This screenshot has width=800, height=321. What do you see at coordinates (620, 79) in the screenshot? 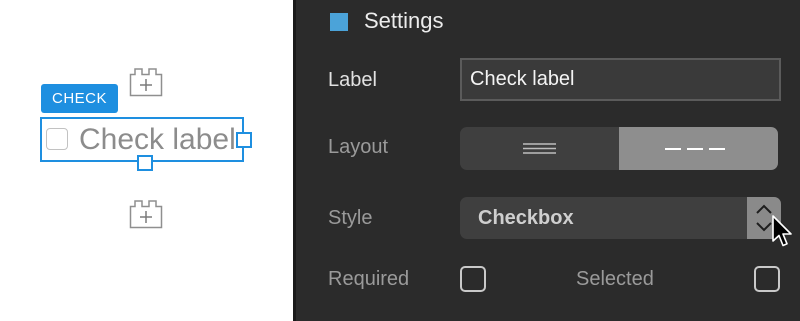
I see `label-input` at bounding box center [620, 79].